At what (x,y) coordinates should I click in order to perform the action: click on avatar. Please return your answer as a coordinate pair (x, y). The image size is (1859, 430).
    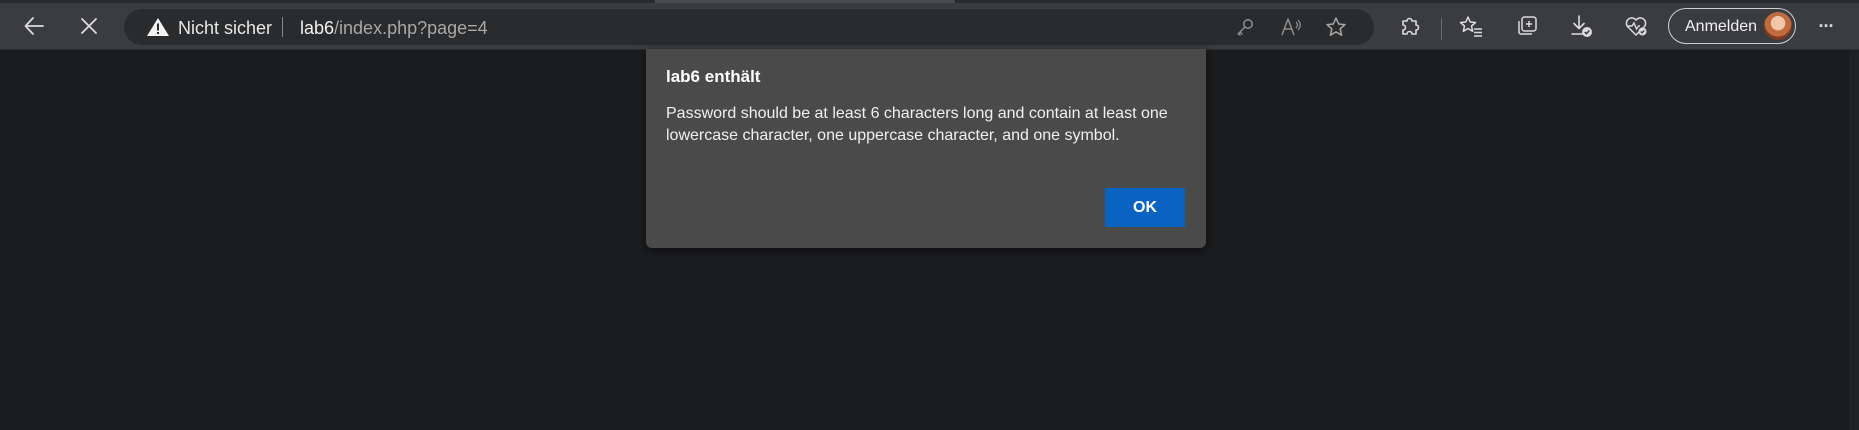
    Looking at the image, I should click on (1778, 26).